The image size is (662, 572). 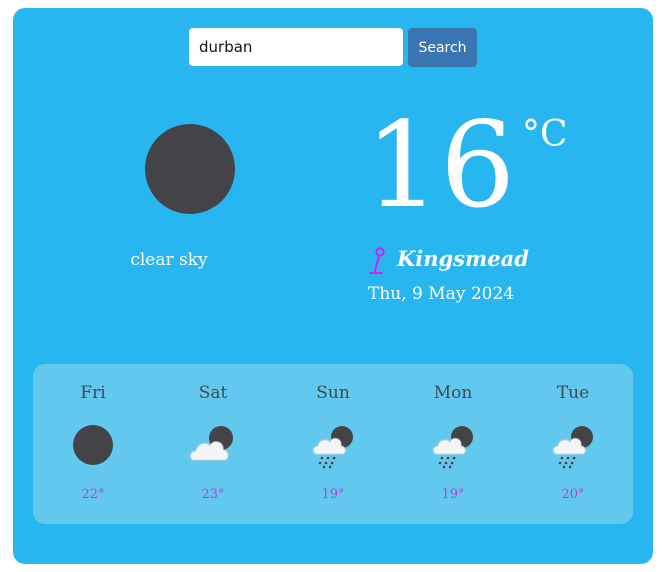 What do you see at coordinates (93, 393) in the screenshot?
I see `forecast-day-name: Fri` at bounding box center [93, 393].